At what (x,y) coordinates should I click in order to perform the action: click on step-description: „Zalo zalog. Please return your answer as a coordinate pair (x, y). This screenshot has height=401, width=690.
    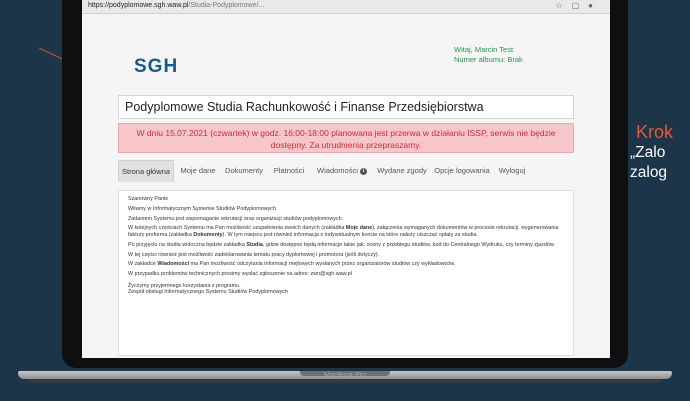
    Looking at the image, I should click on (648, 163).